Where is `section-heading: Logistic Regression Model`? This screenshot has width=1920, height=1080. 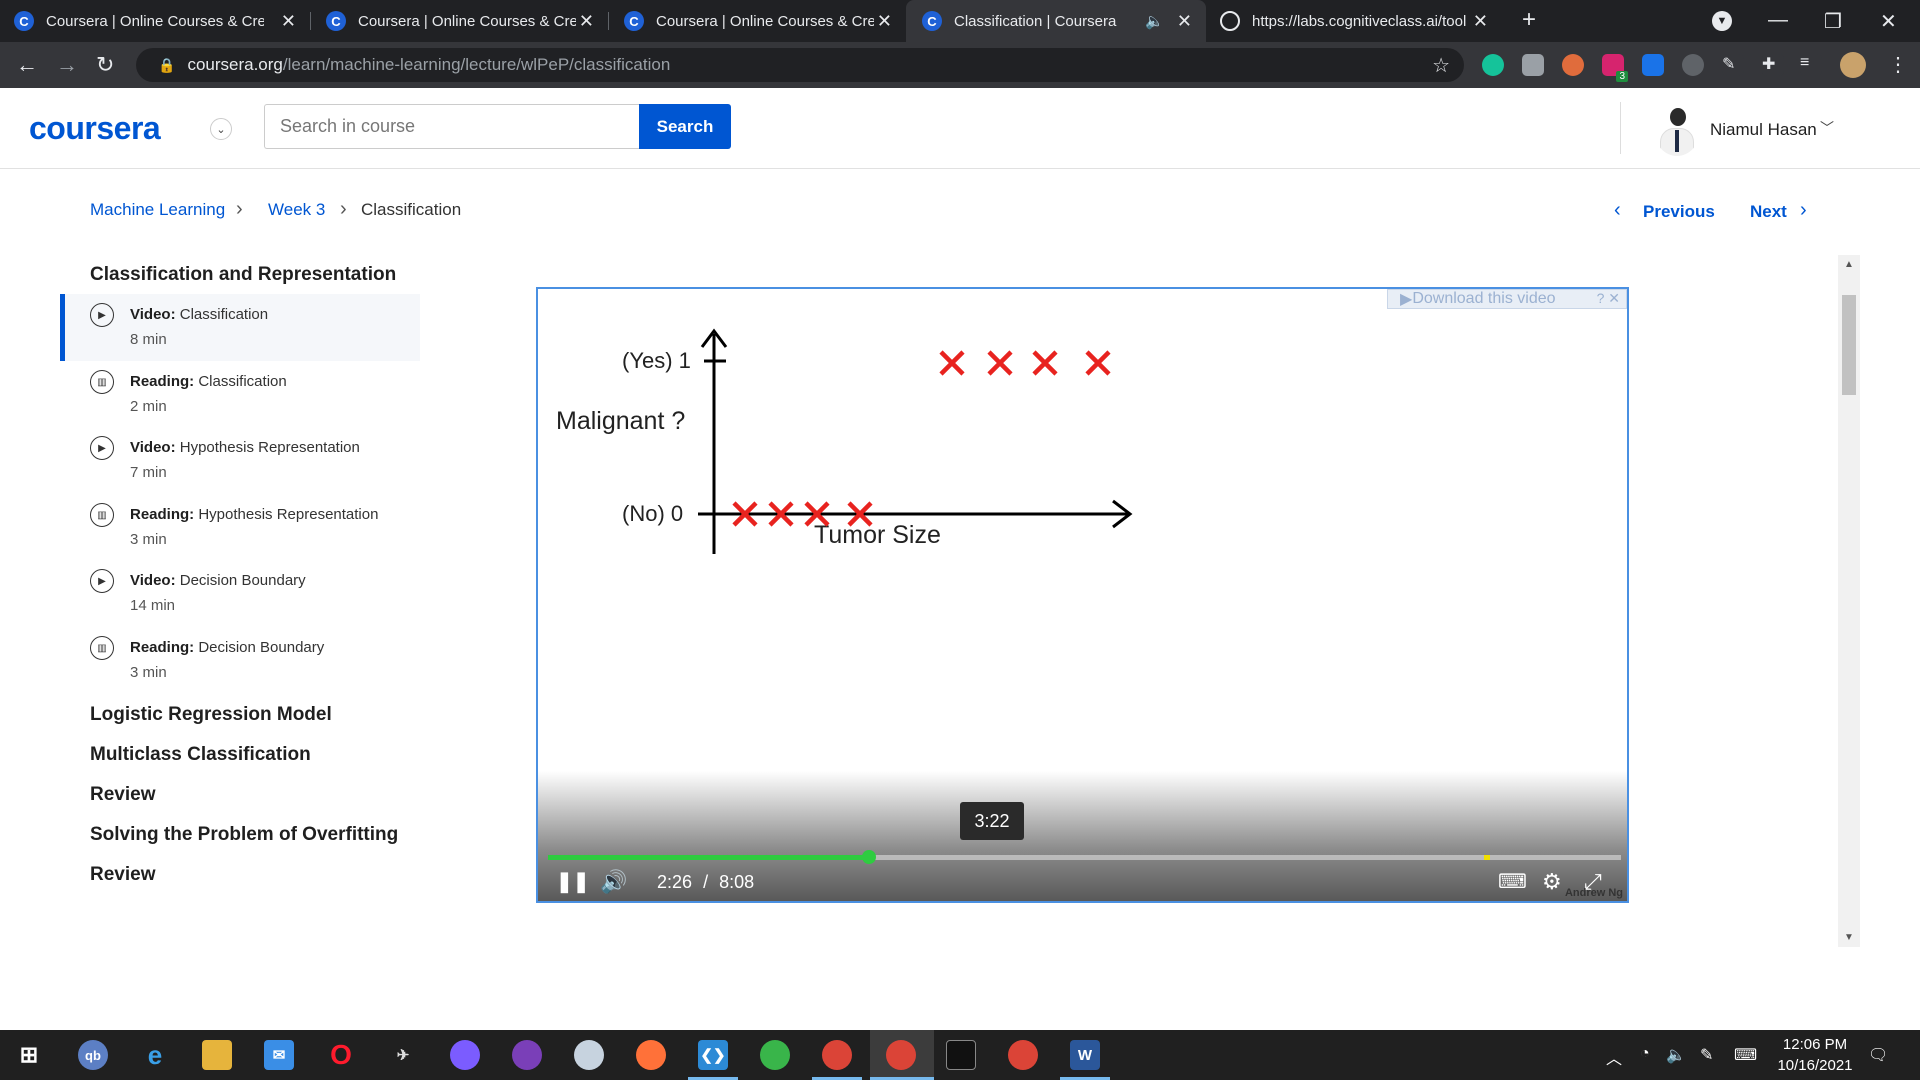
section-heading: Logistic Regression Model is located at coordinates (211, 715).